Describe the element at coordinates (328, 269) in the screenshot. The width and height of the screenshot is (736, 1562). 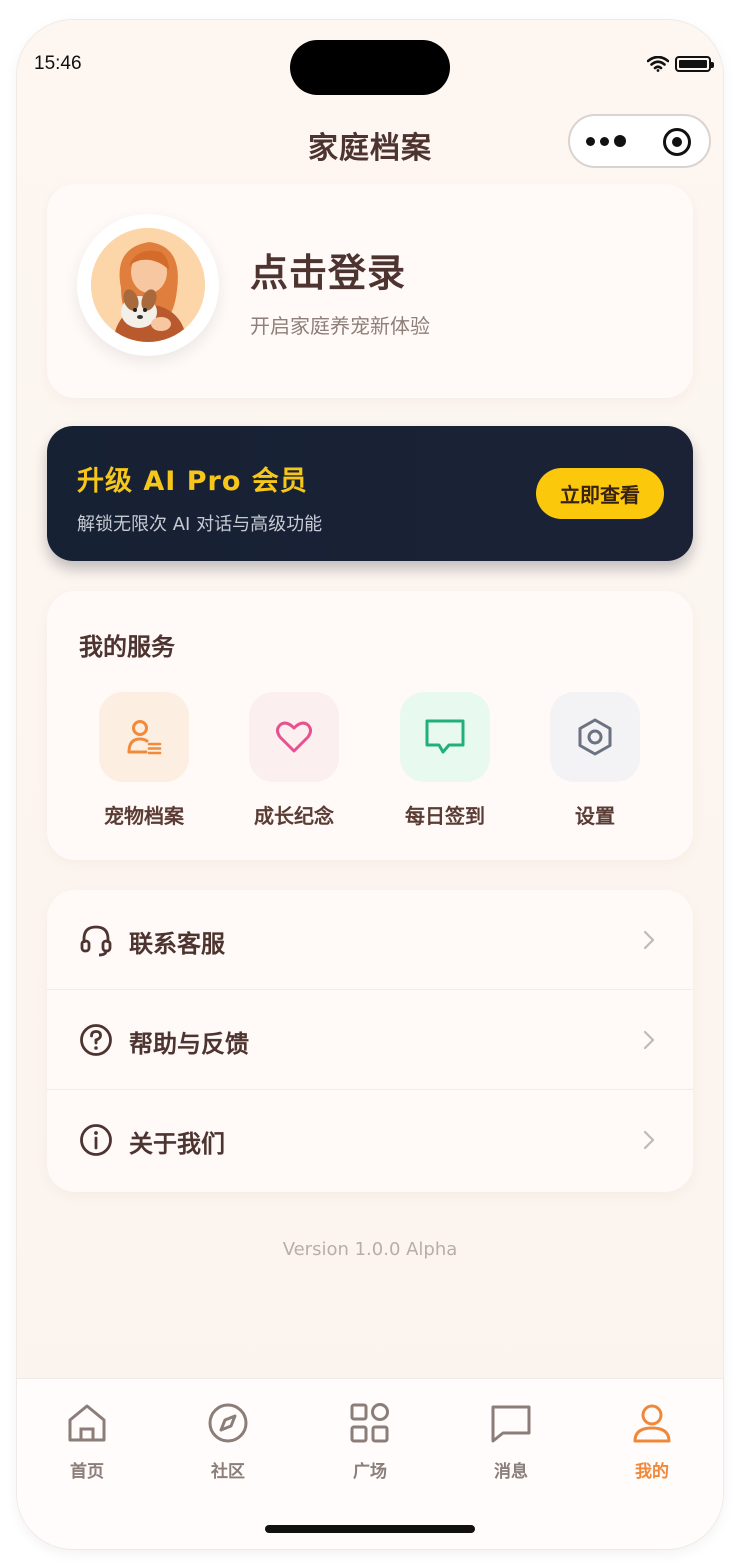
I see `login-title: 点击登录` at that location.